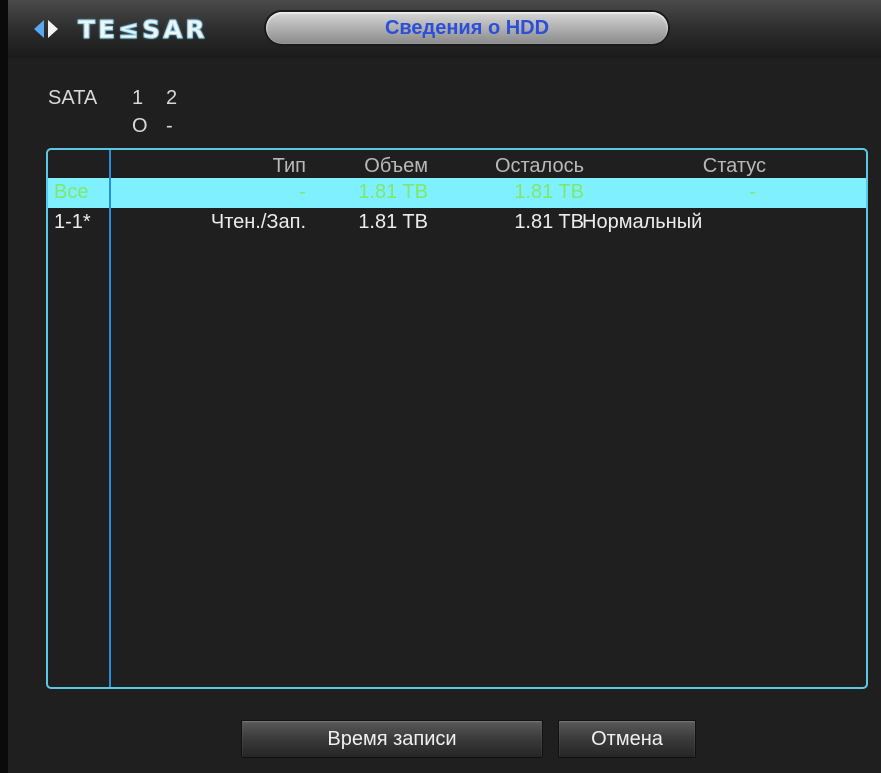  What do you see at coordinates (457, 165) in the screenshot?
I see `table-header: Тип Объем Осталось Статус` at bounding box center [457, 165].